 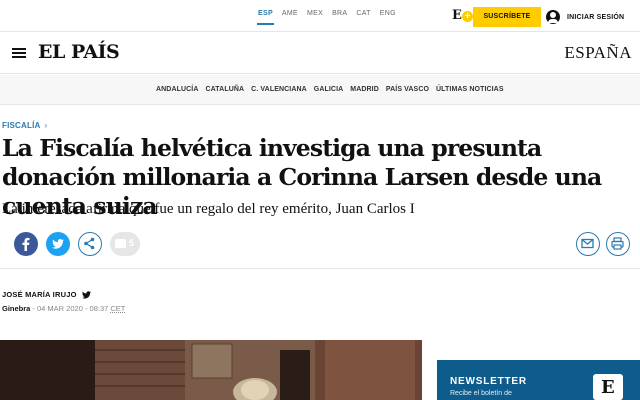 I want to click on edition-mex: MEX, so click(x=315, y=13).